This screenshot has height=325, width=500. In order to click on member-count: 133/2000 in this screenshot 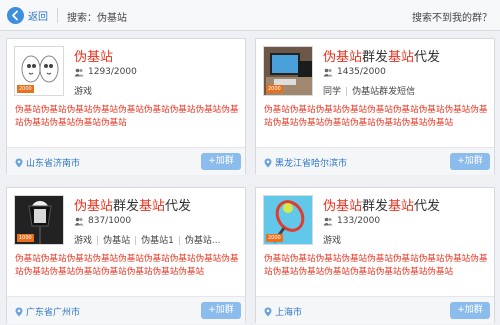, I will do `click(351, 221)`.